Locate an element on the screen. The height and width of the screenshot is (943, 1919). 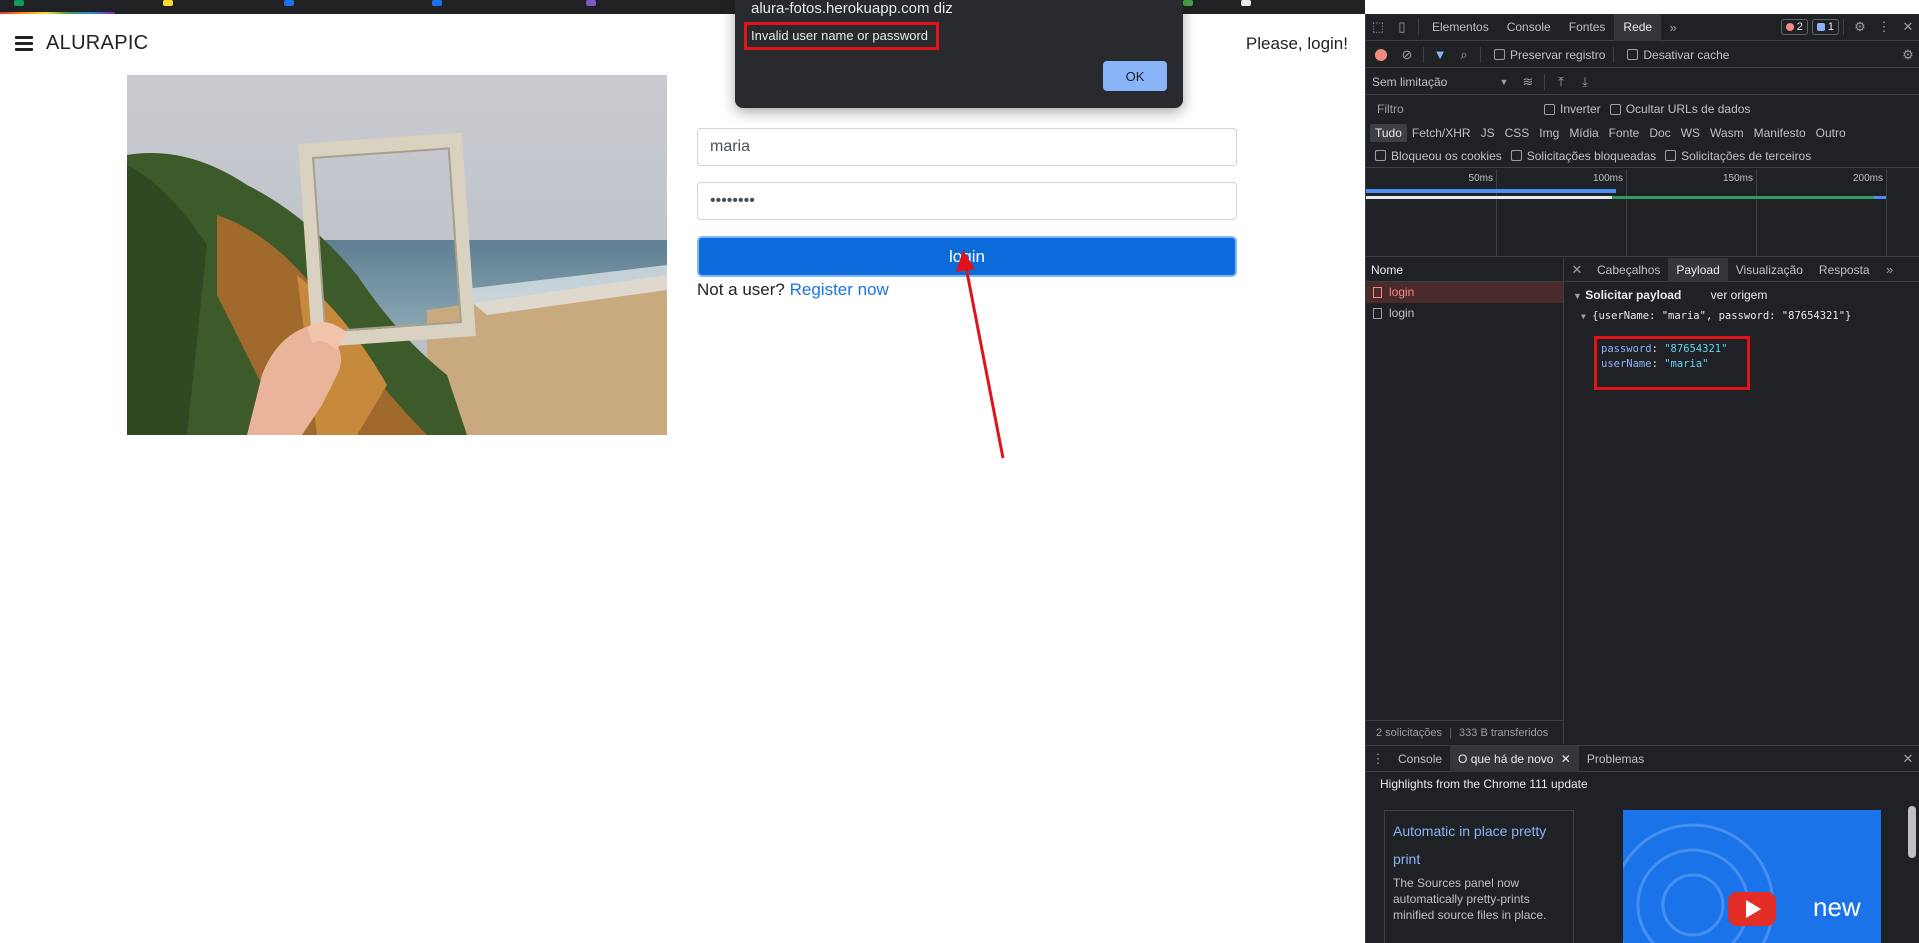
tab-payload: Payload is located at coordinates (1698, 269).